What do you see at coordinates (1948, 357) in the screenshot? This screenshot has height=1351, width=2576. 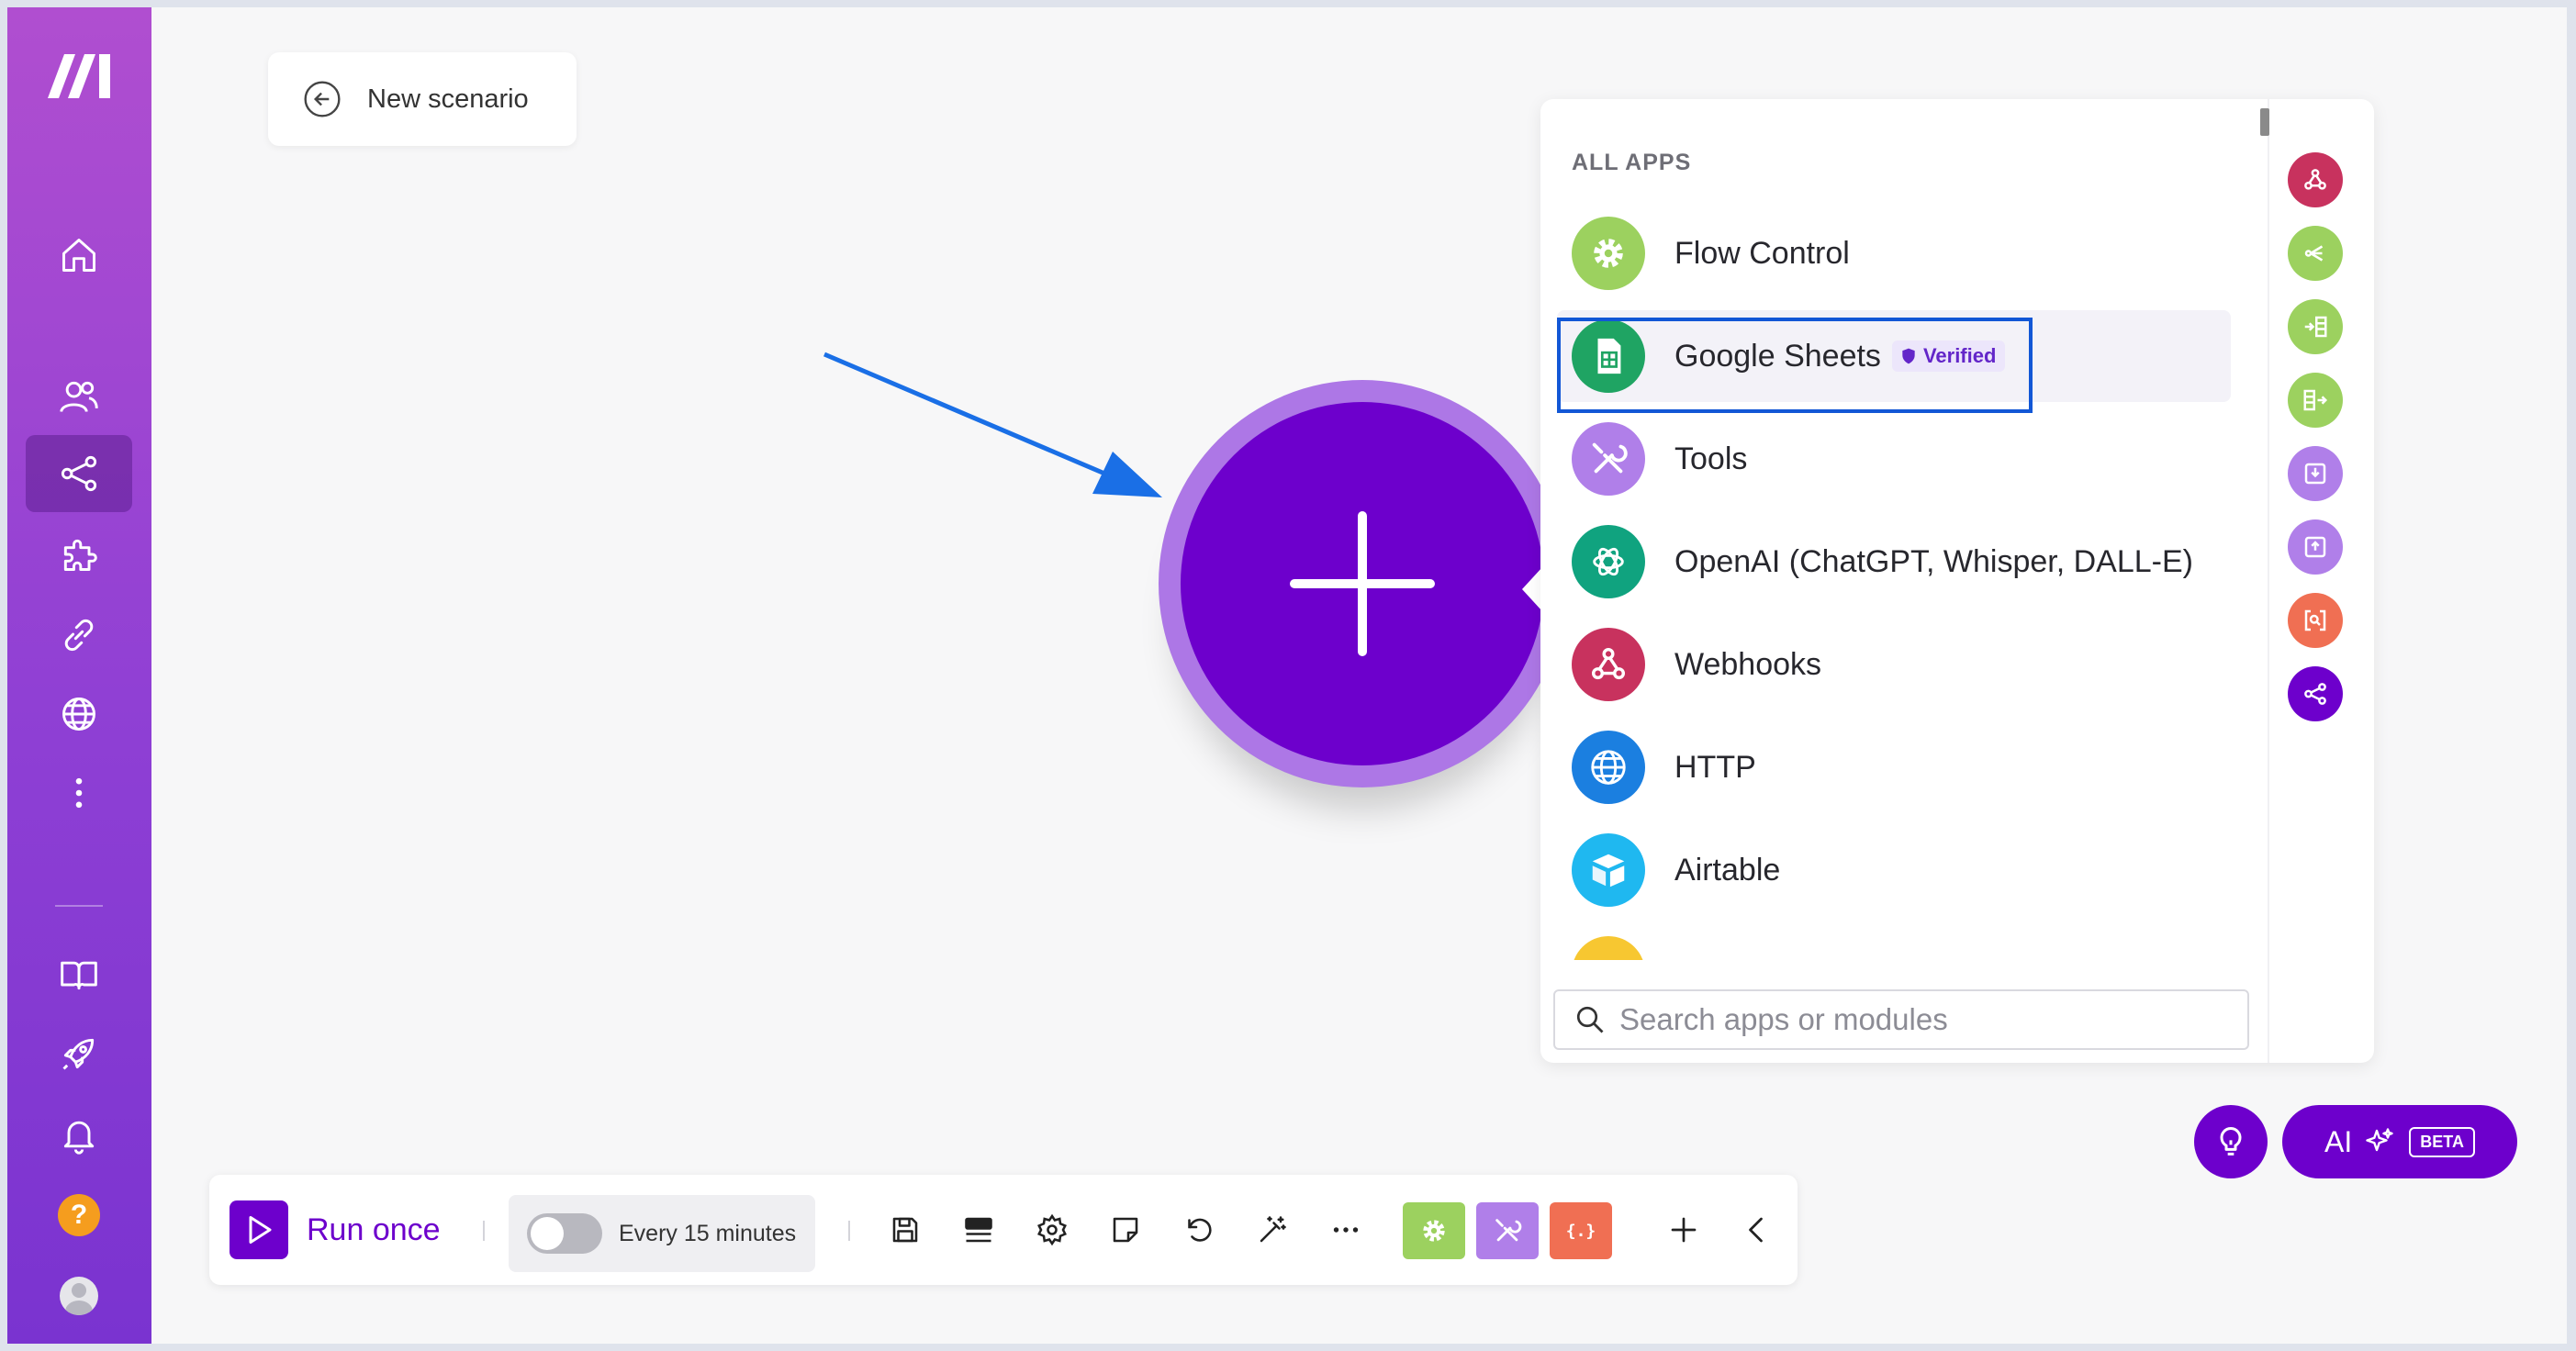 I see `verified-badge: Verified` at bounding box center [1948, 357].